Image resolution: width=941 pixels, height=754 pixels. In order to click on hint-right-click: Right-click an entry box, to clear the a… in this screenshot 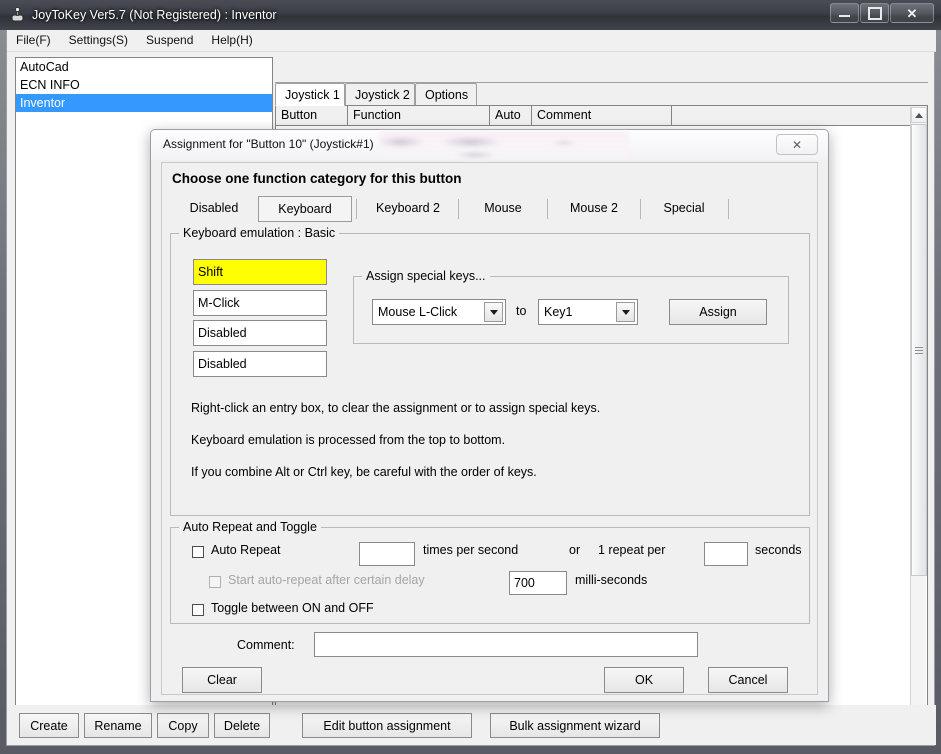, I will do `click(396, 408)`.